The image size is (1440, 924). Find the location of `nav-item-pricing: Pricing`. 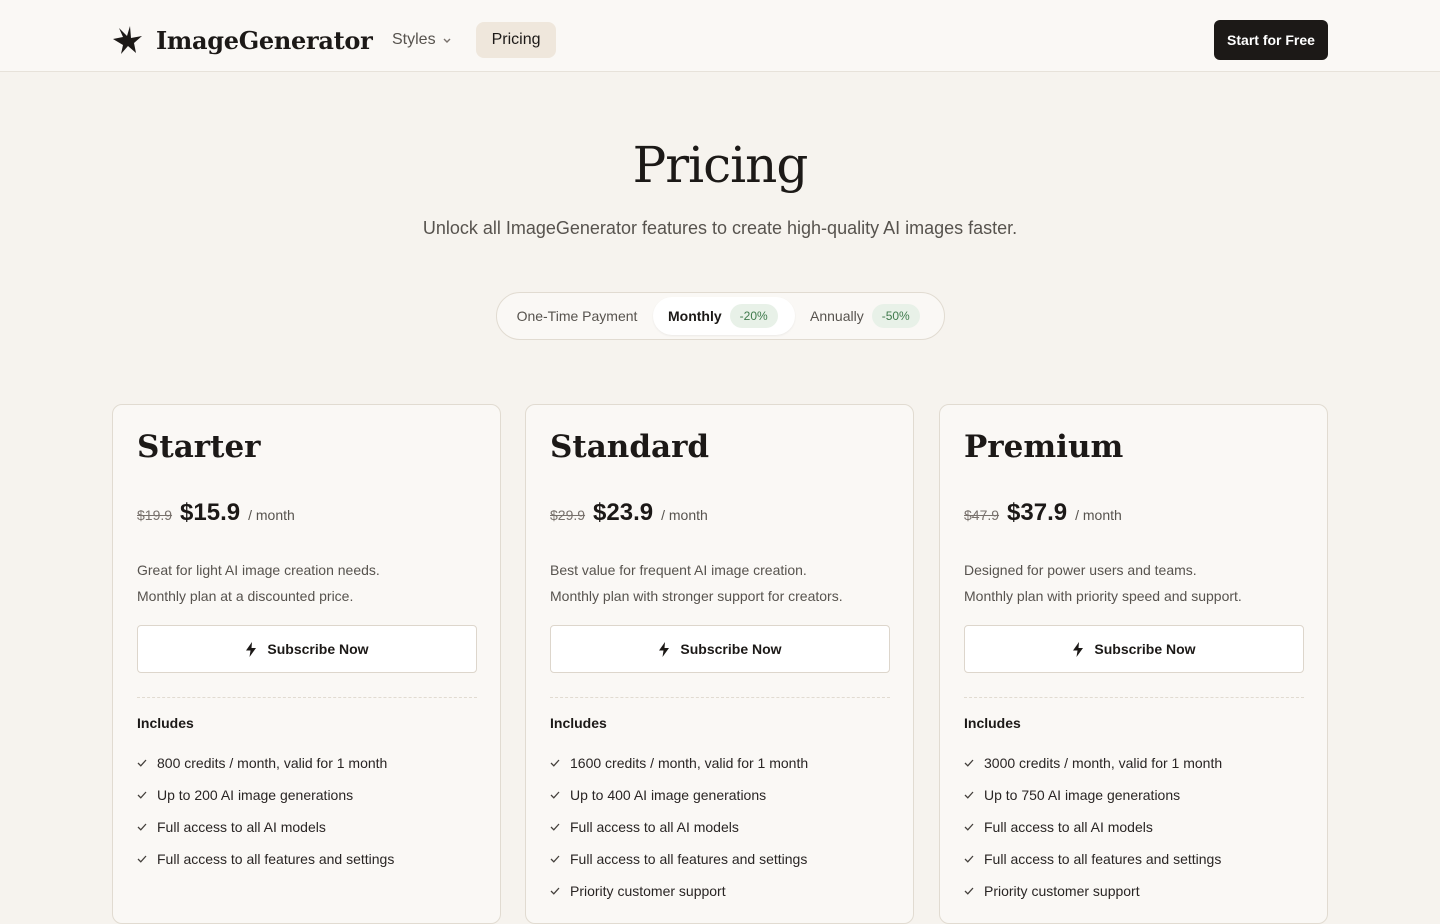

nav-item-pricing: Pricing is located at coordinates (516, 40).